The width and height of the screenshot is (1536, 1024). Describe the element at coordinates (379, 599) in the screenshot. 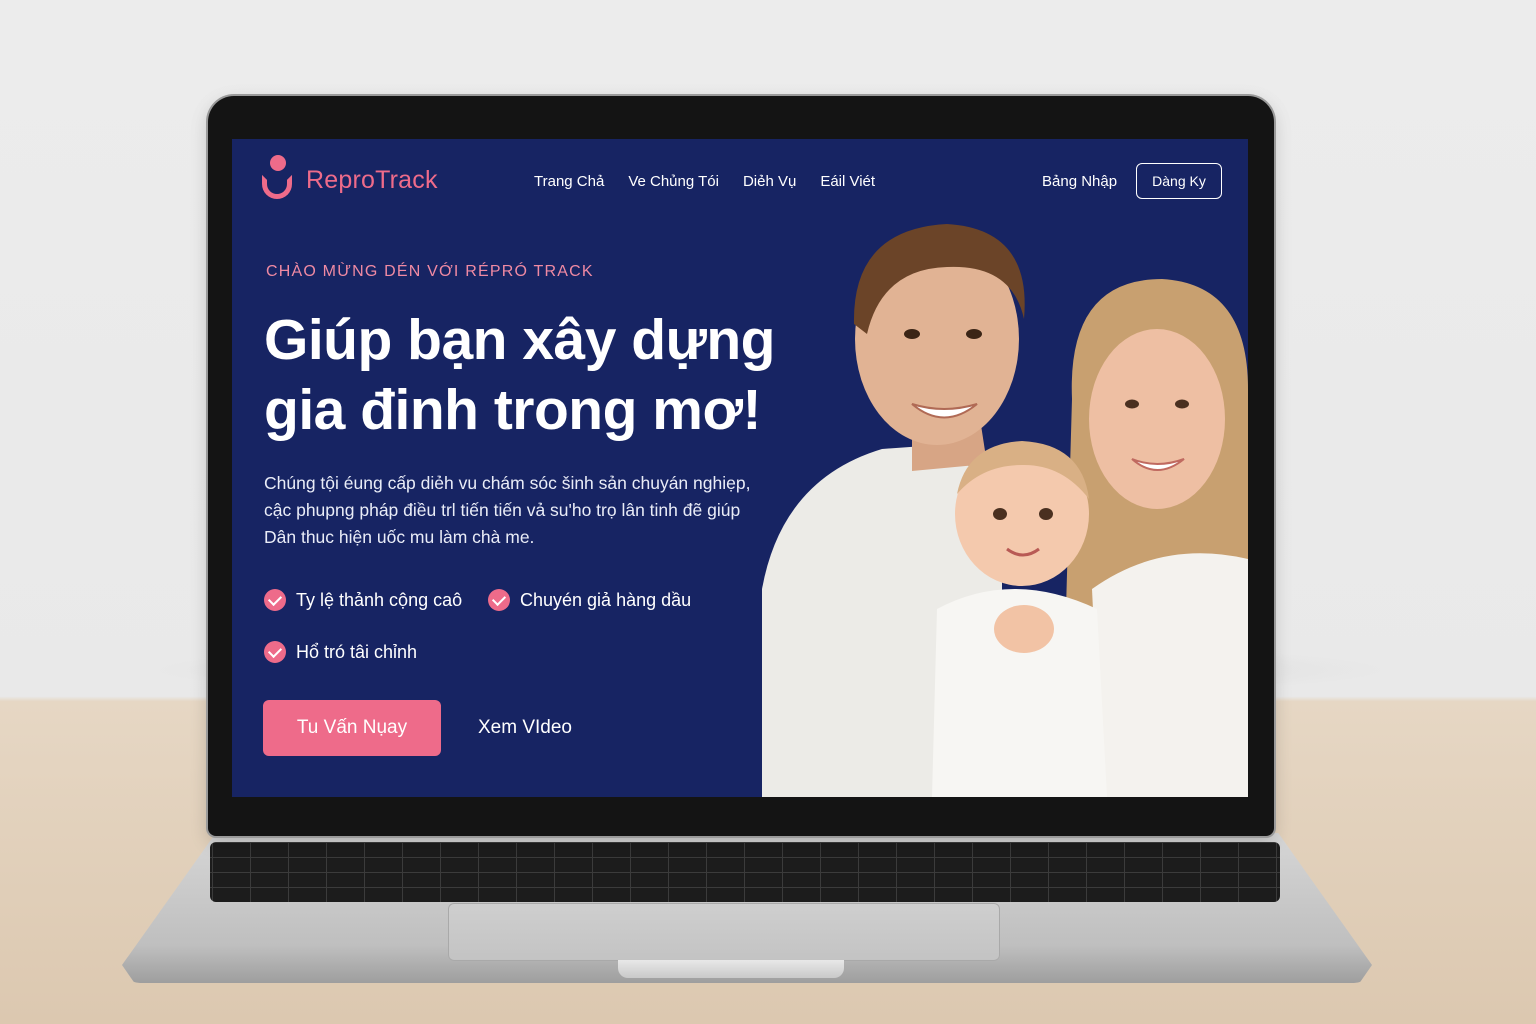

I see `feature-label: Ty lệ thảnh cộng caô` at that location.